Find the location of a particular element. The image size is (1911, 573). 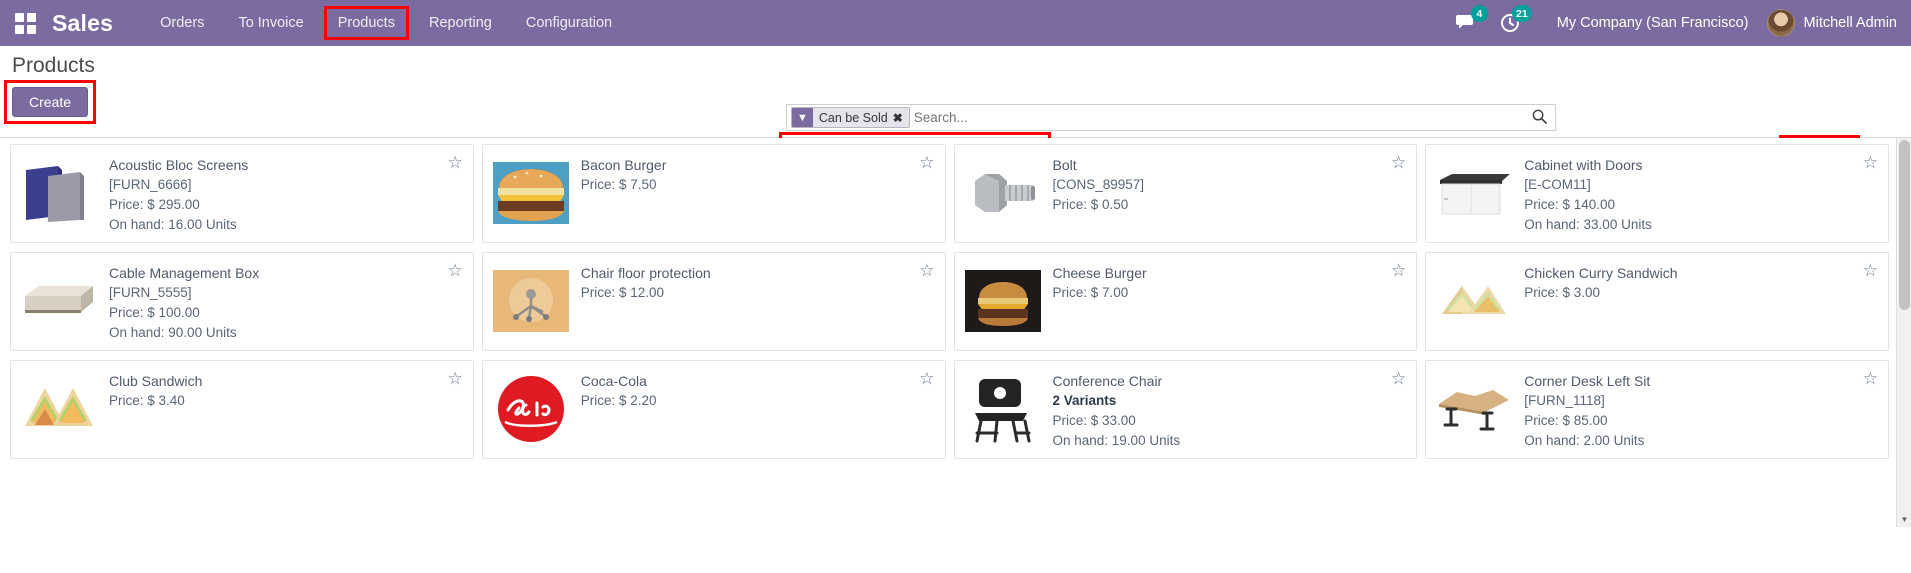

activities-button: 21 is located at coordinates (1513, 21).